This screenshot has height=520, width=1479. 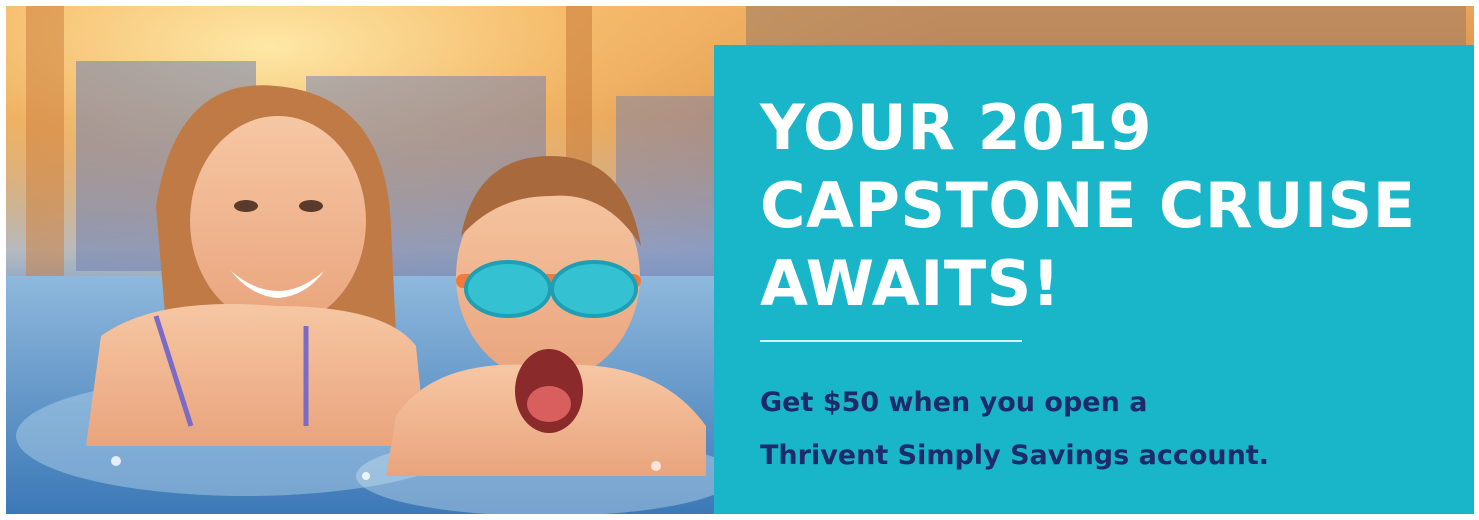 What do you see at coordinates (891, 341) in the screenshot?
I see `divider` at bounding box center [891, 341].